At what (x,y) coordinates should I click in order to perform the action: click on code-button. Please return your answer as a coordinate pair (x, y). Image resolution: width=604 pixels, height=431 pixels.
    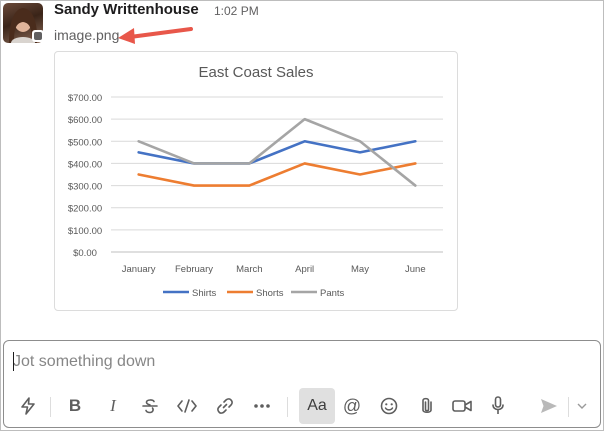
    Looking at the image, I should click on (187, 406).